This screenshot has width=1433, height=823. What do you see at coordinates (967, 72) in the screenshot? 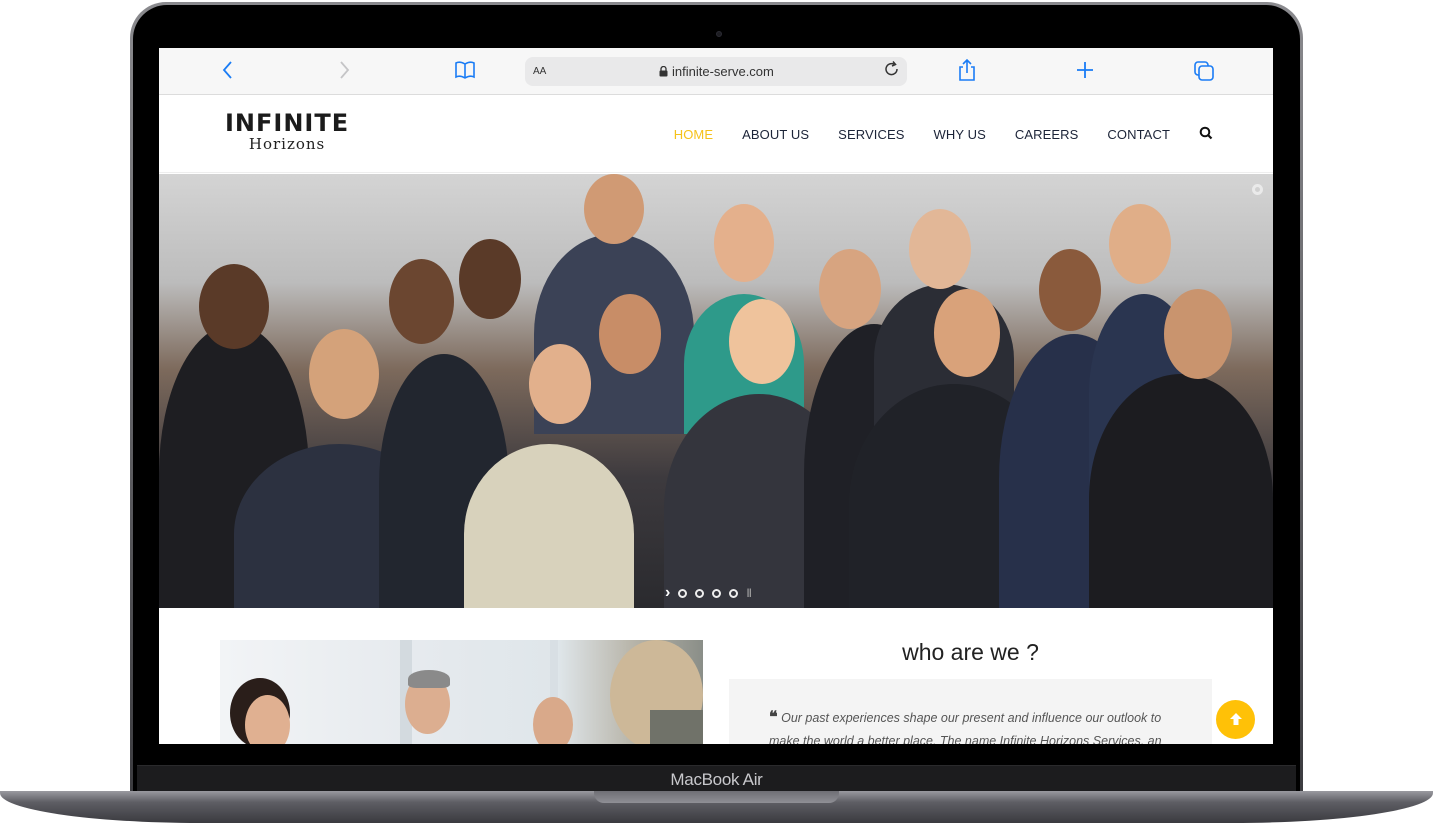
I see `share-icon` at bounding box center [967, 72].